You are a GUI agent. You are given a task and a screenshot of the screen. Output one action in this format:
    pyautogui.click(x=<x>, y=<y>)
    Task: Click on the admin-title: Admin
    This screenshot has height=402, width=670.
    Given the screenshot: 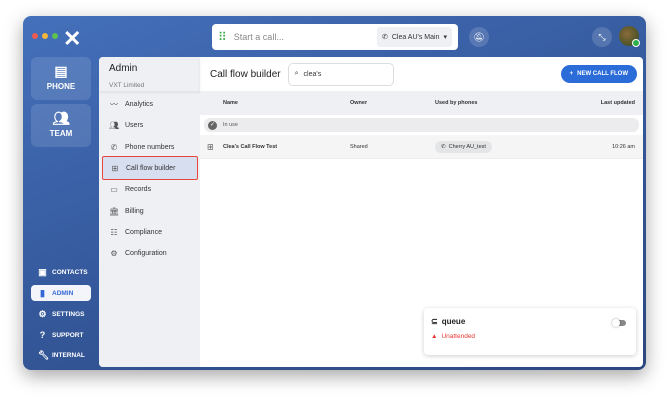 What is the action you would take?
    pyautogui.click(x=123, y=68)
    